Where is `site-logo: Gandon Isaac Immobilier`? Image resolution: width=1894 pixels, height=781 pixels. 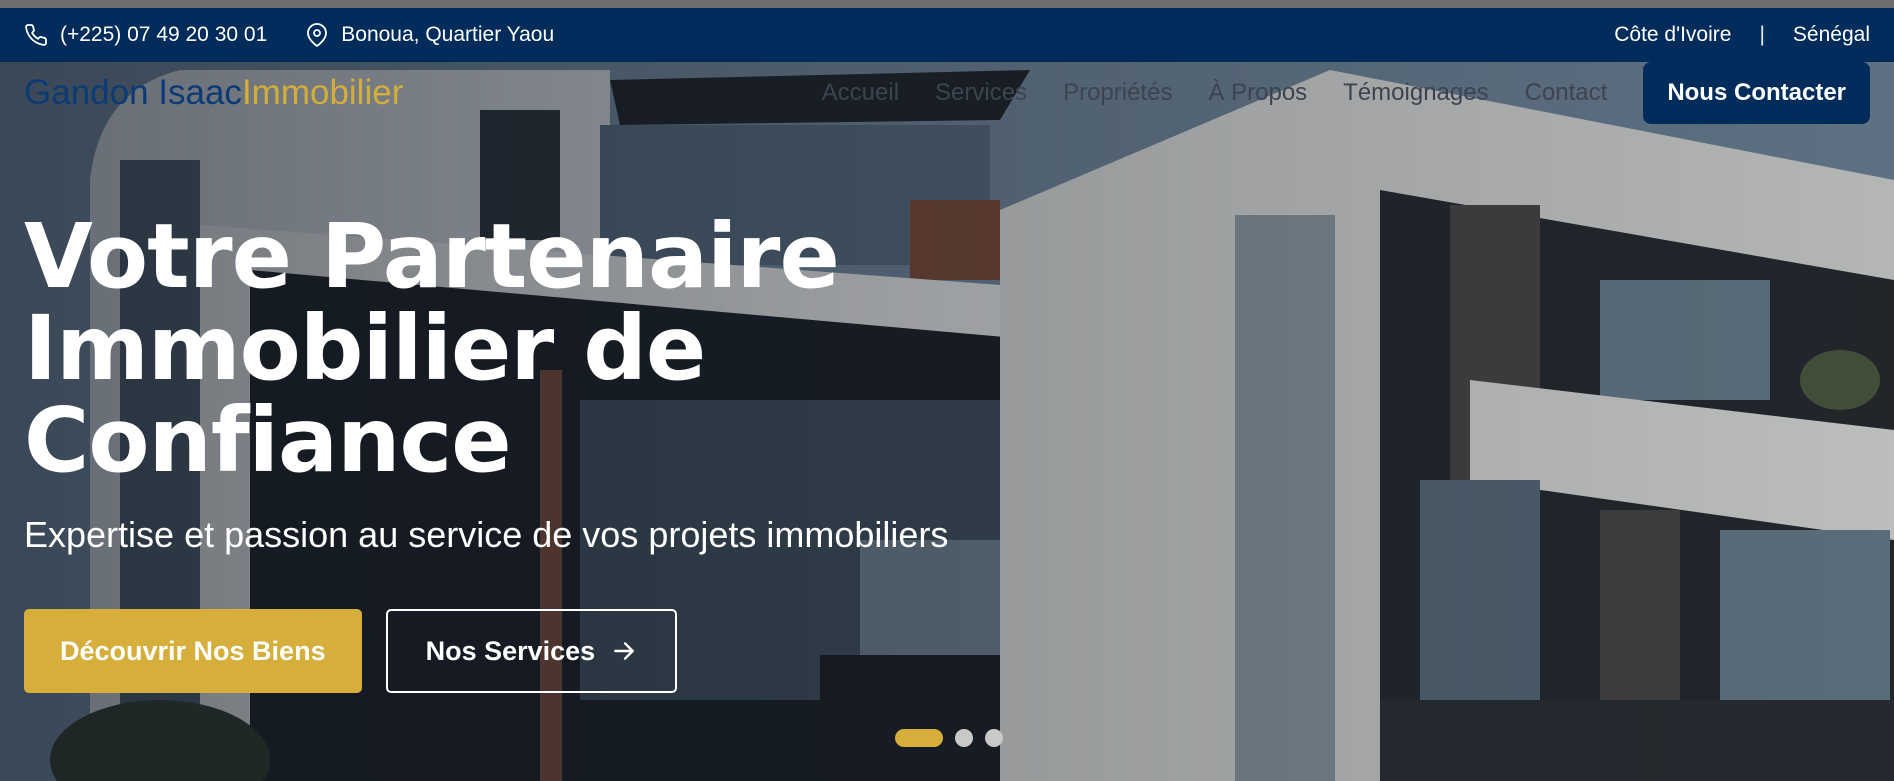 site-logo: Gandon Isaac Immobilier is located at coordinates (213, 93).